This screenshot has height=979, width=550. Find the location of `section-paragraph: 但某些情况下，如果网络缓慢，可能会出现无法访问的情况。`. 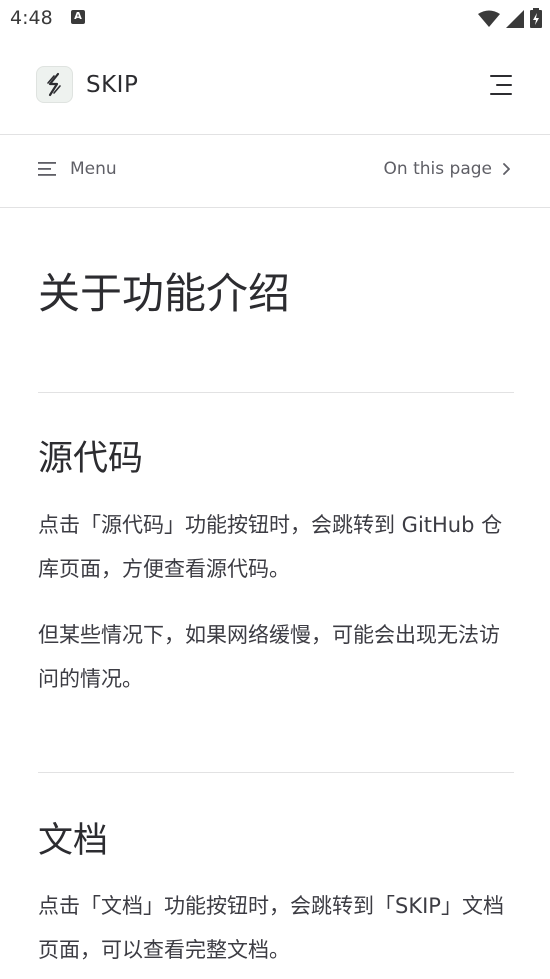

section-paragraph: 但某些情况下，如果网络缓慢，可能会出现无法访问的情况。 is located at coordinates (269, 657).